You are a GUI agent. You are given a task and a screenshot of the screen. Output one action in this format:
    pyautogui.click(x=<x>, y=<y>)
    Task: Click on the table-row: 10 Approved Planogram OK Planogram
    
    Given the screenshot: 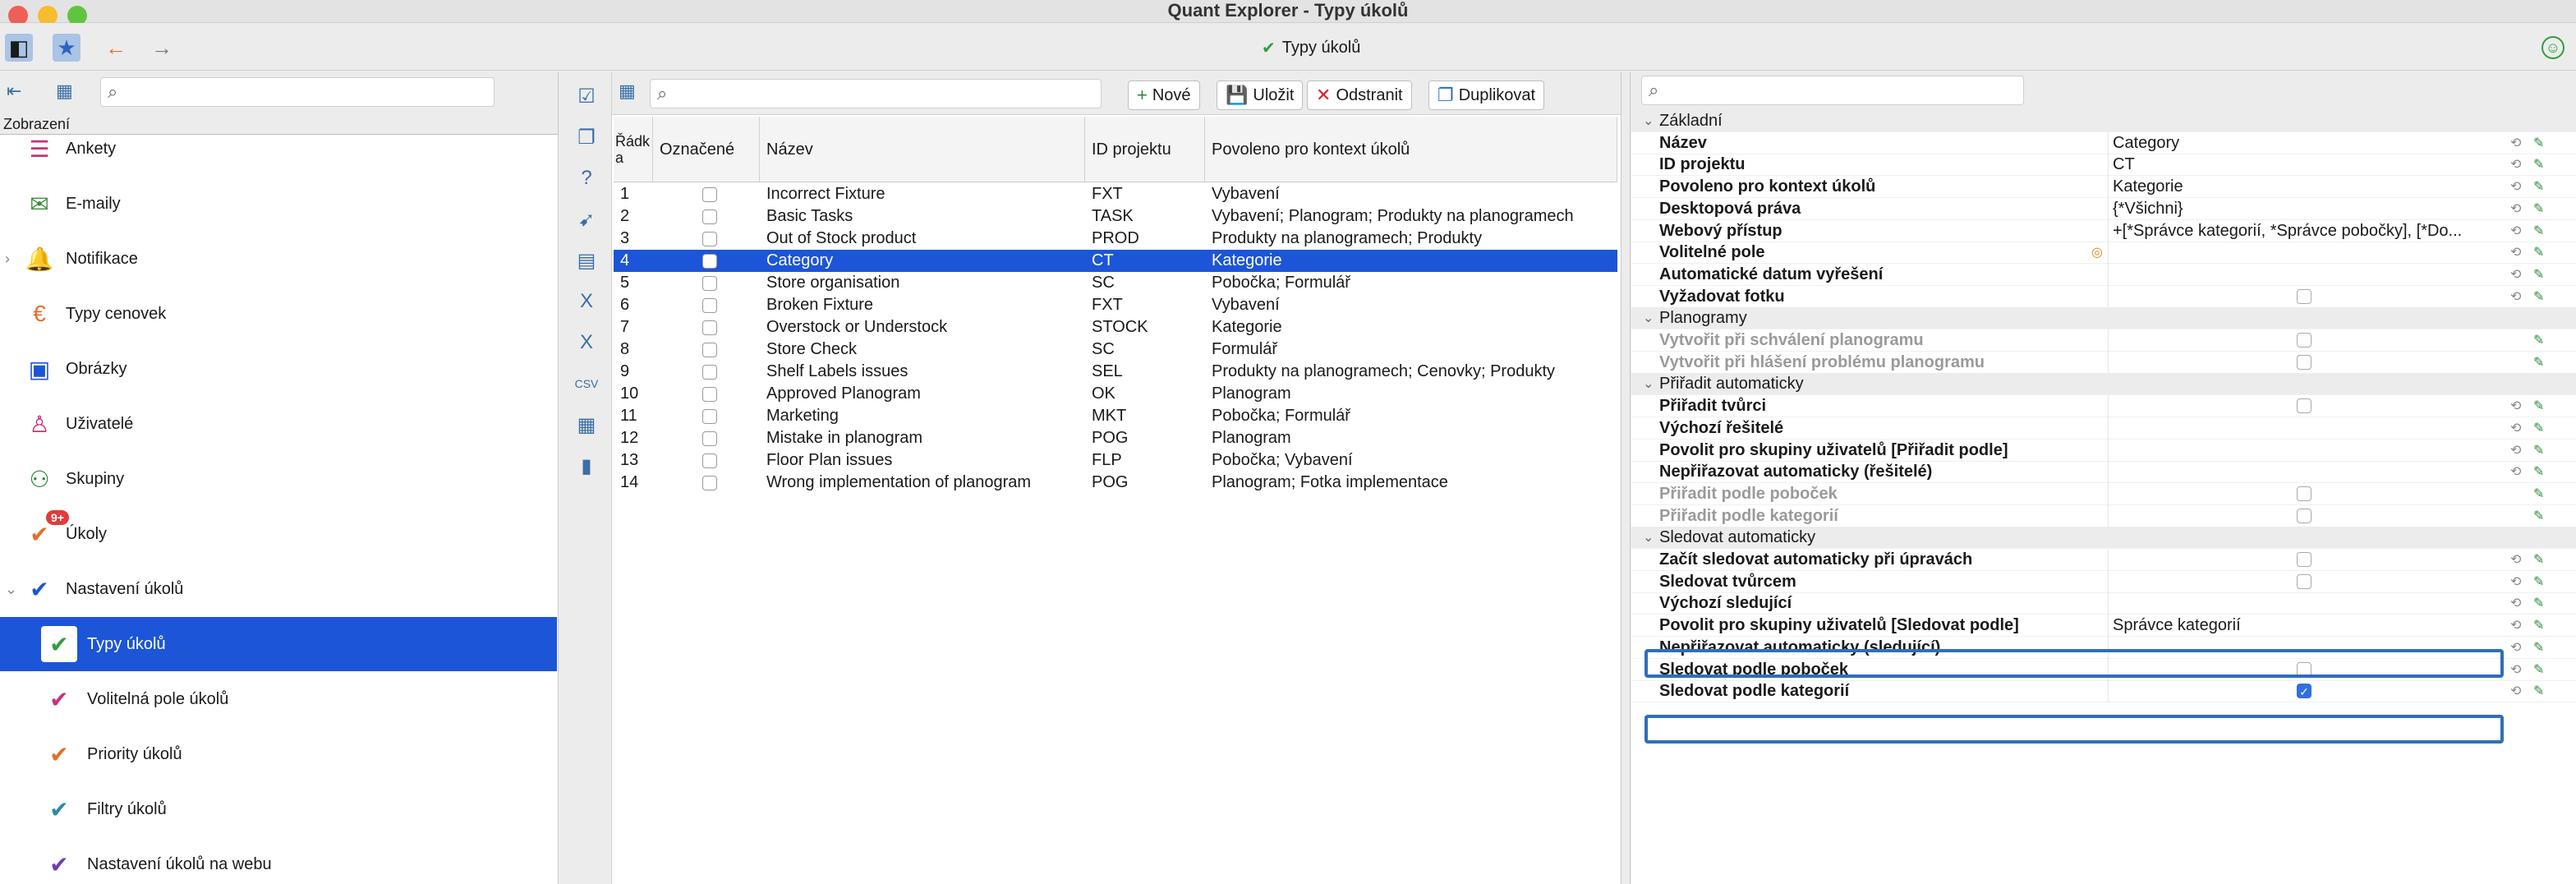 What is the action you would take?
    pyautogui.click(x=1115, y=394)
    